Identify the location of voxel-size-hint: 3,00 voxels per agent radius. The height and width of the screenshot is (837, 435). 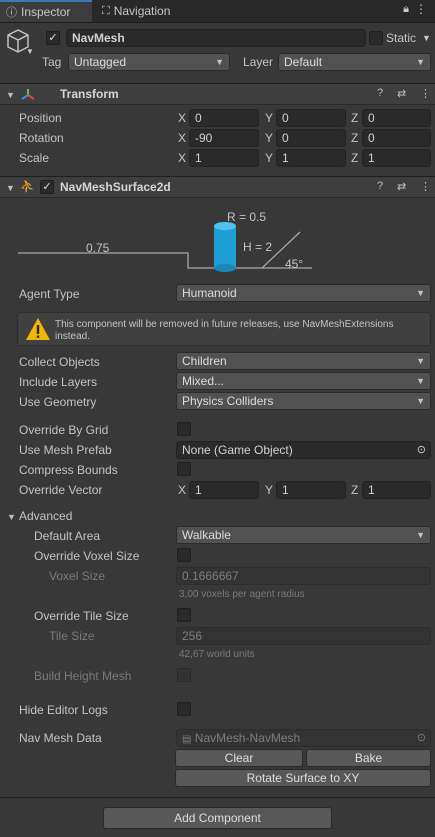
(242, 594).